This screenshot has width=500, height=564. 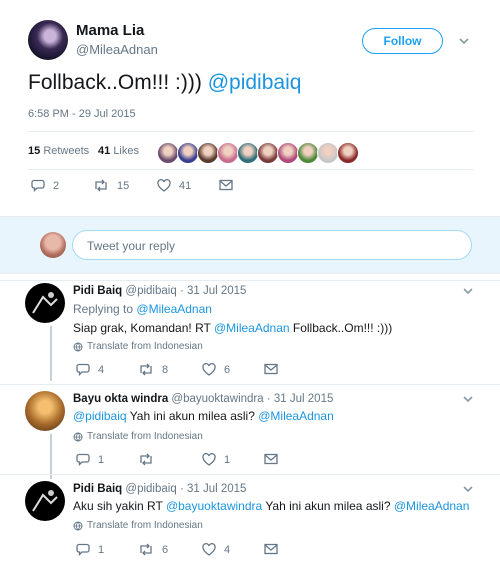 I want to click on author-avatar, so click(x=48, y=40).